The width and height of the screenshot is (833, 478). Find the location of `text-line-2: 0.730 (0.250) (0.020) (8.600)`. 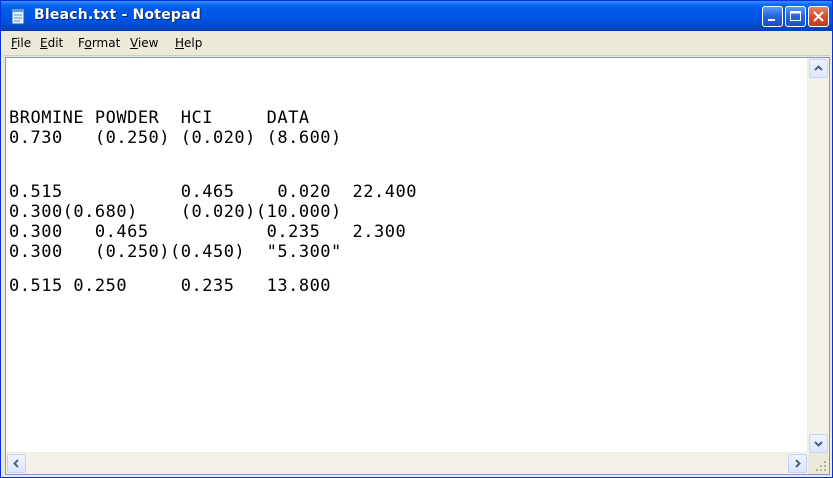

text-line-2: 0.730 (0.250) (0.020) (8.600) is located at coordinates (175, 138).